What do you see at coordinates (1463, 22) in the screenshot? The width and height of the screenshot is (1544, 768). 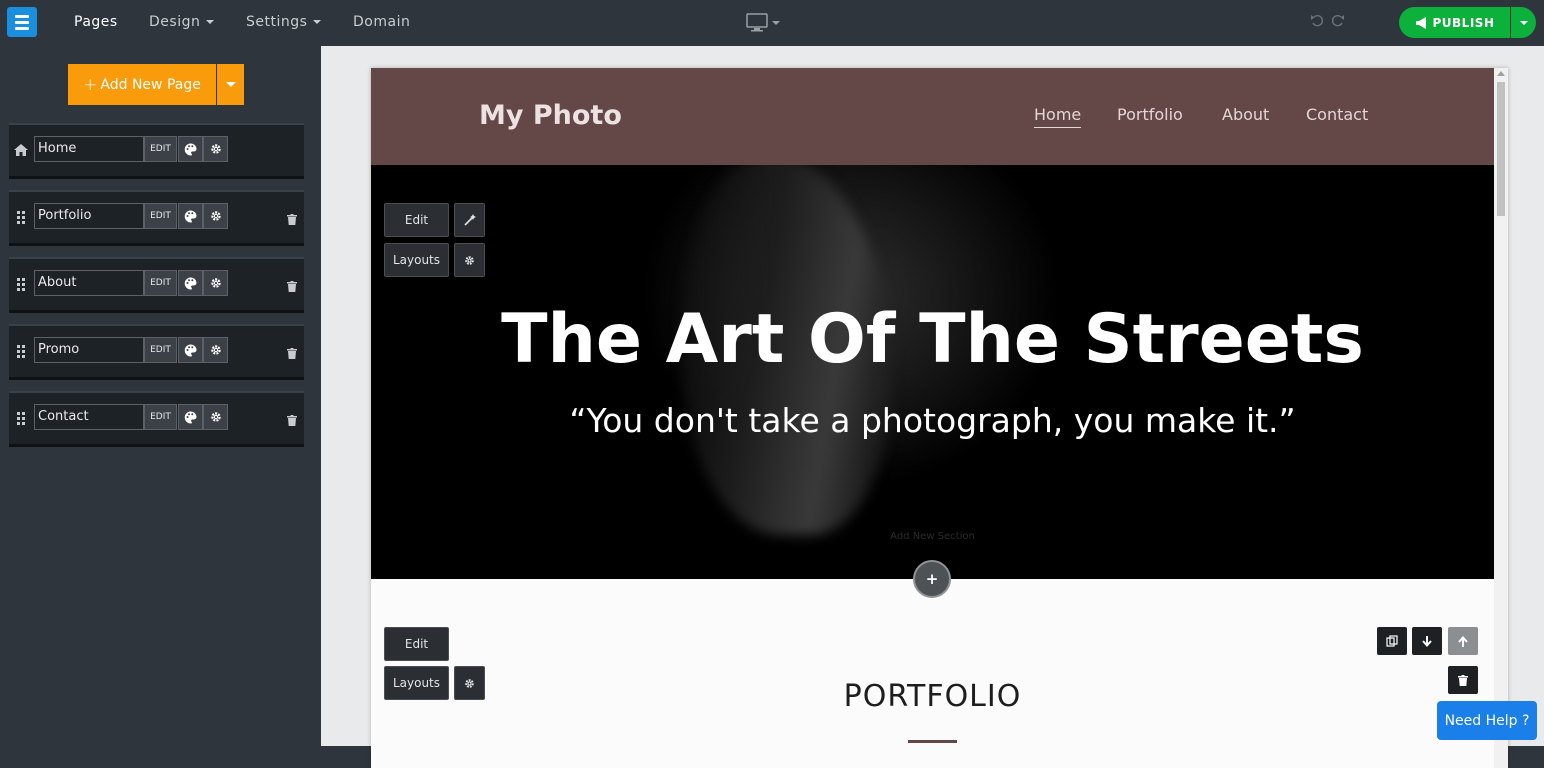 I see `publish-label: PUBLISH` at bounding box center [1463, 22].